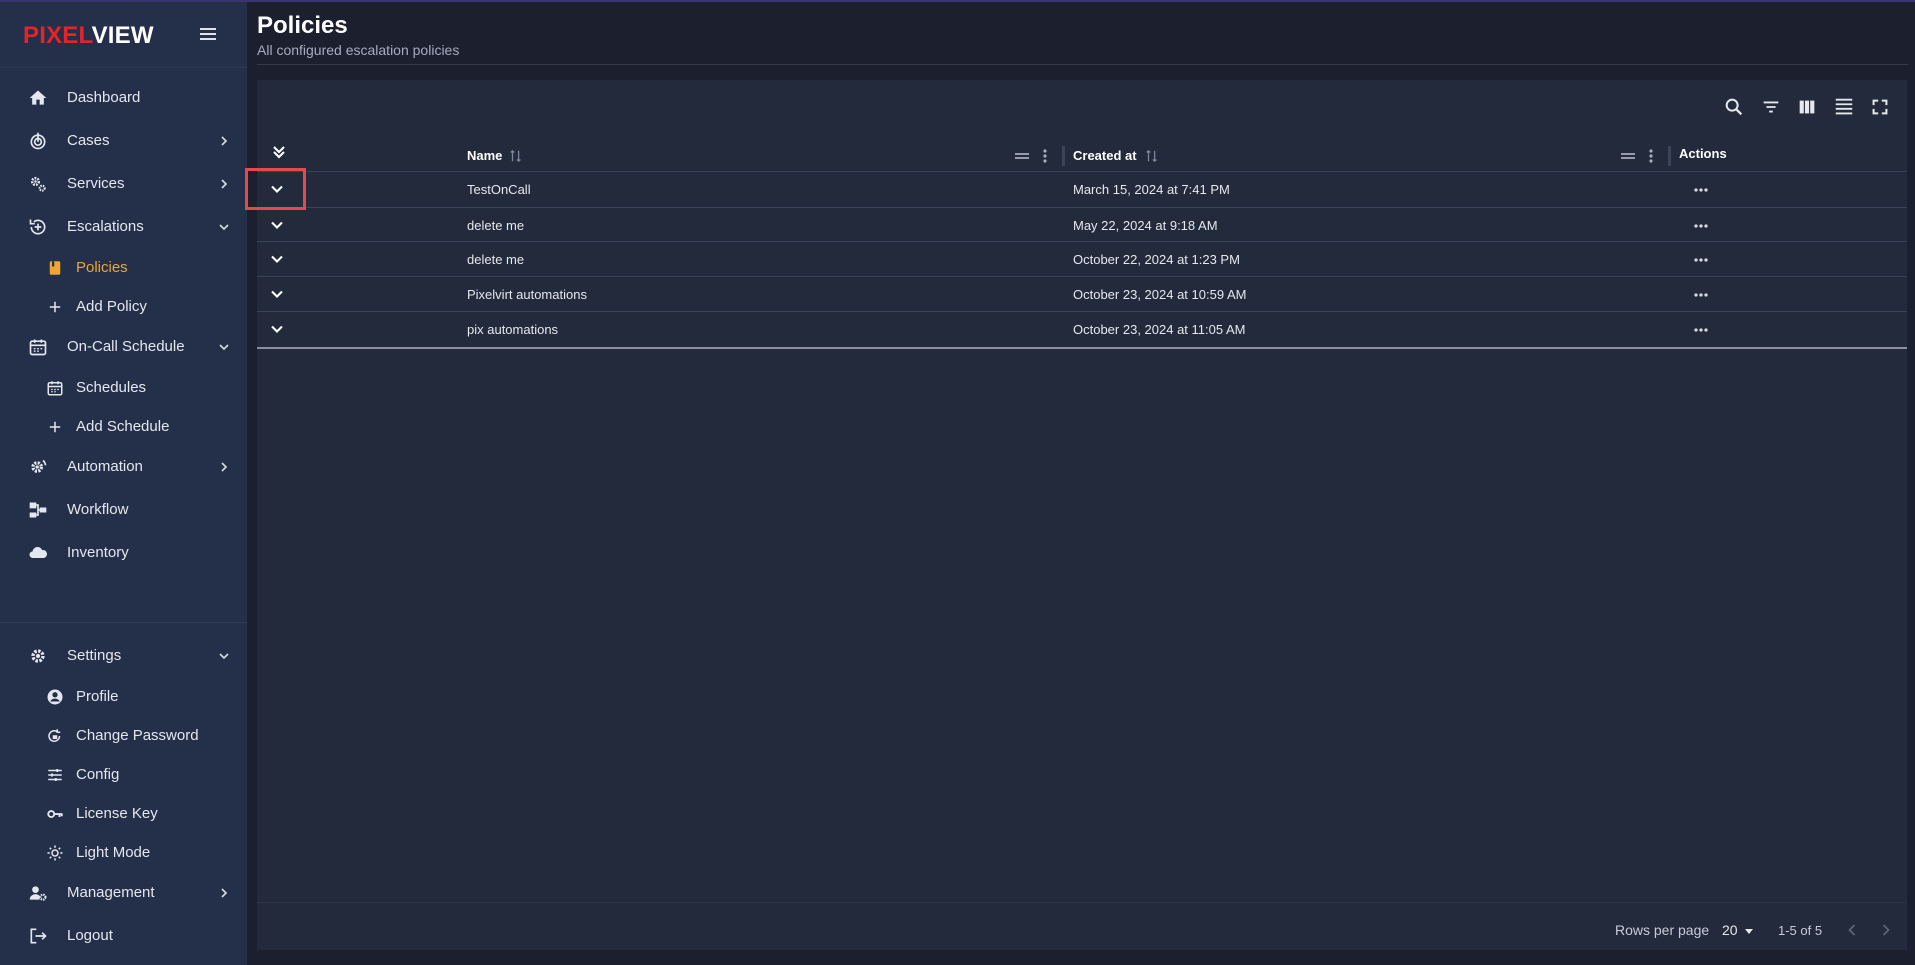 The width and height of the screenshot is (1915, 965). I want to click on fullscreen-icon, so click(1880, 107).